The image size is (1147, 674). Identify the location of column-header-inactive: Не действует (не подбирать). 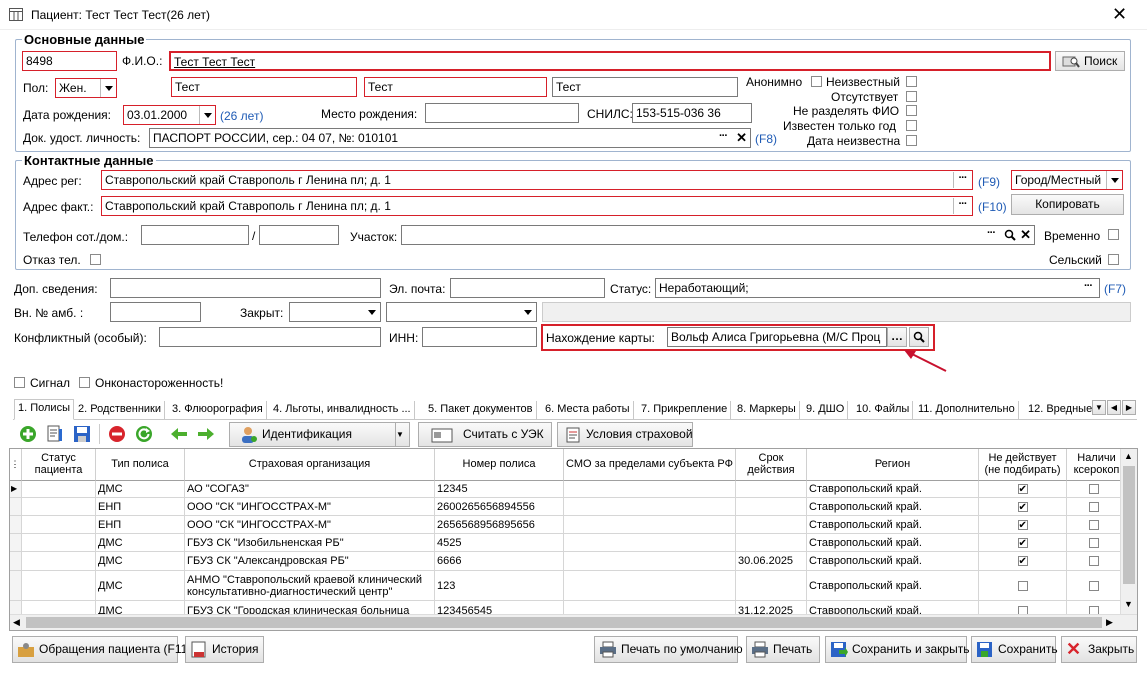
(1023, 465).